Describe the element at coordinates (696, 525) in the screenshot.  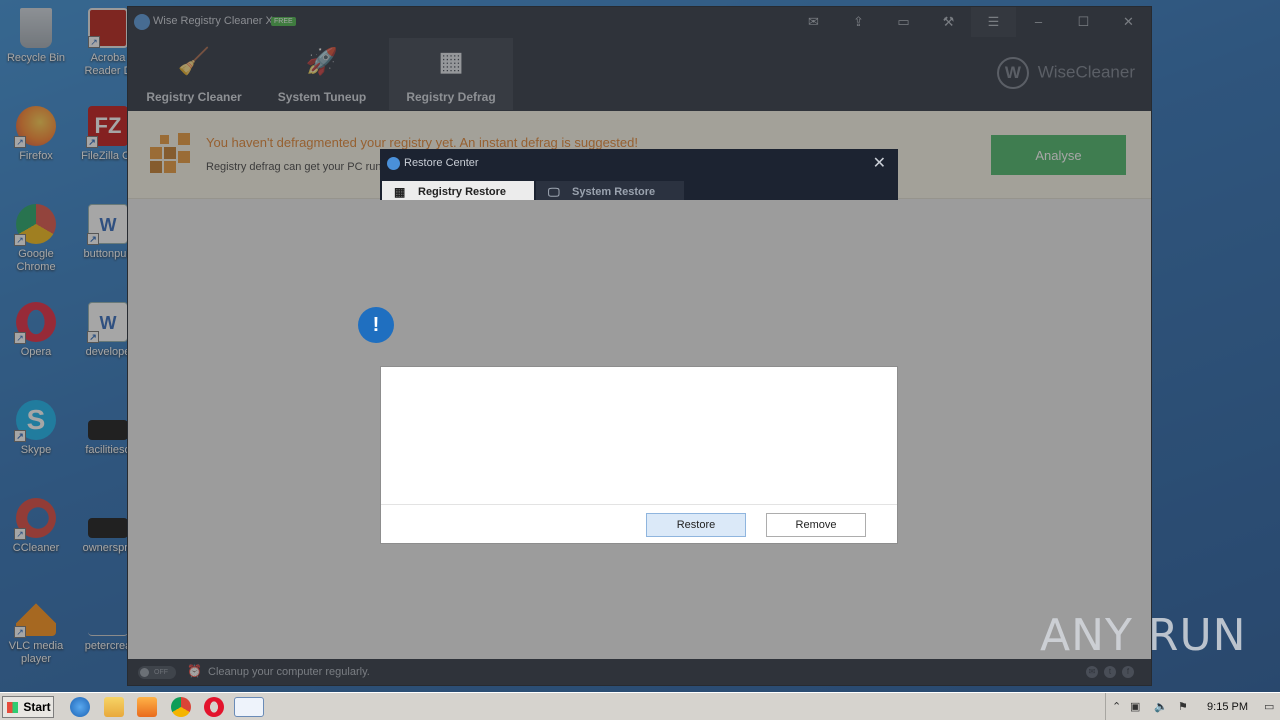
I see `restore-button: Restore` at that location.